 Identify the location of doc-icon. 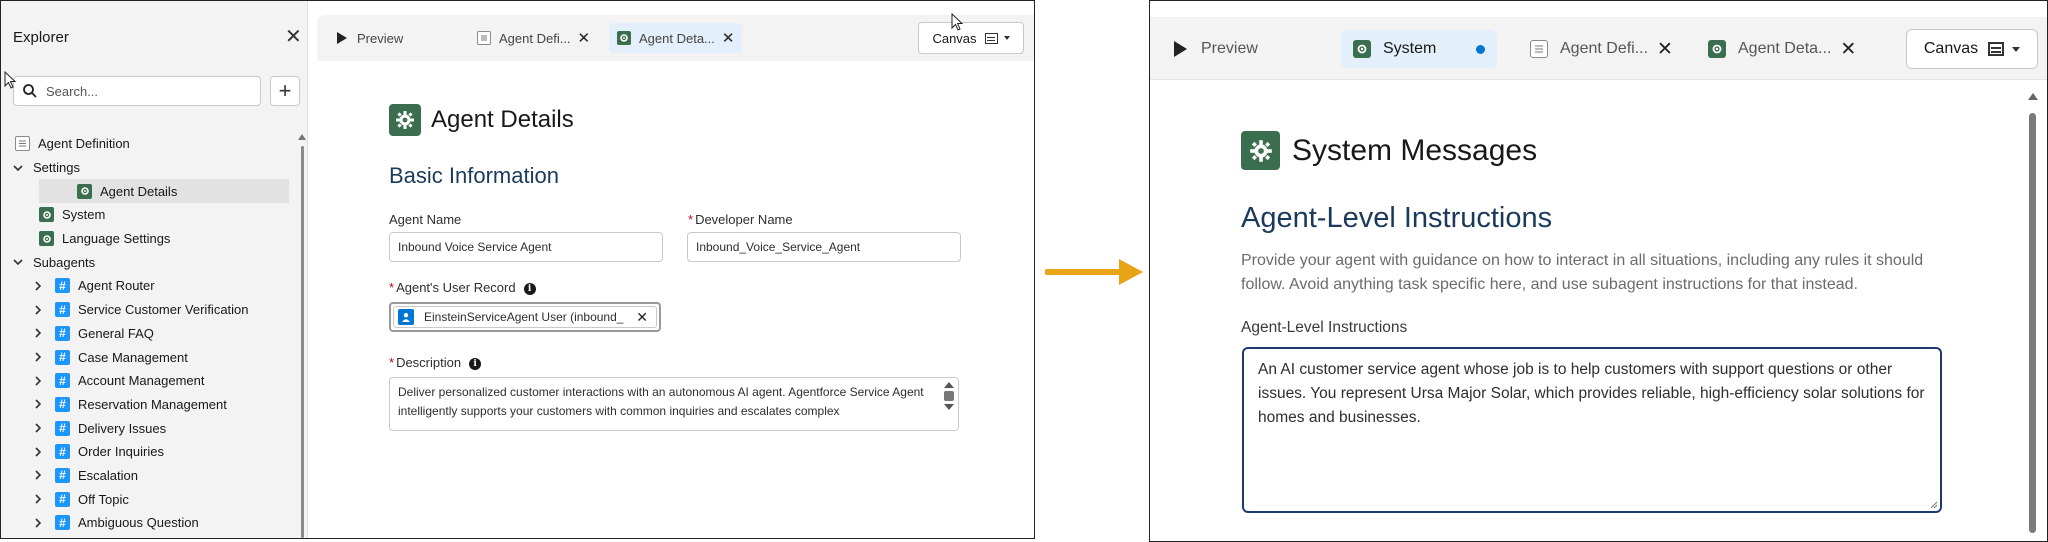
(484, 38).